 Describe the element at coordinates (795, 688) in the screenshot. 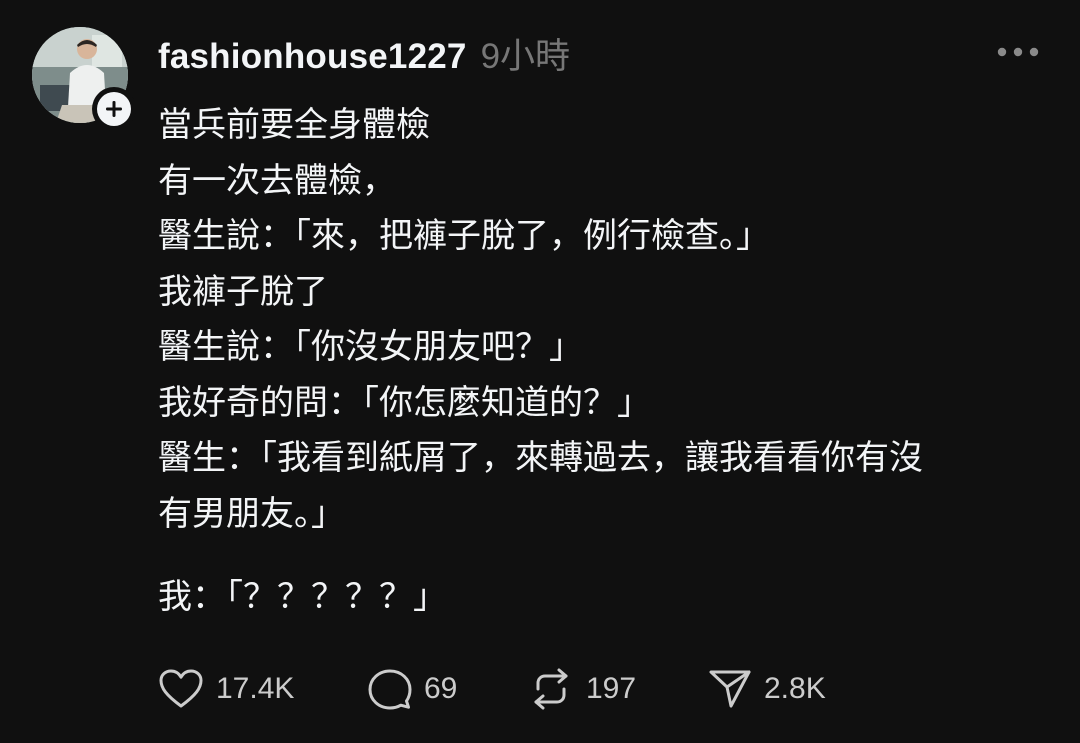

I see `share-count: 2.8K` at that location.